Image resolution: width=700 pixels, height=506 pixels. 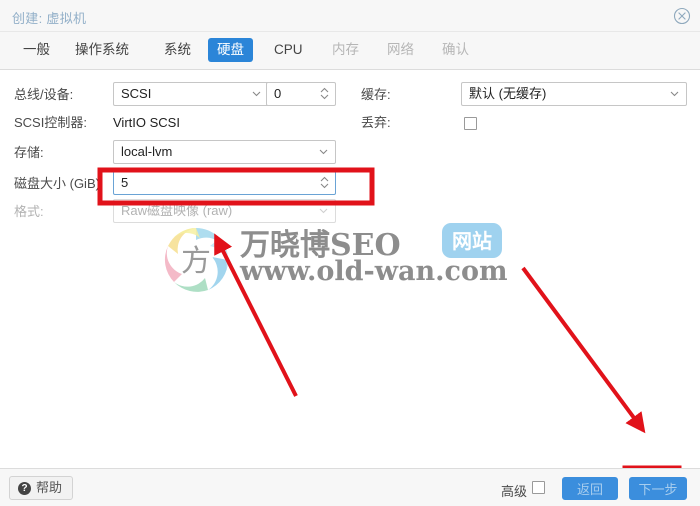 I want to click on discard-checkbox, so click(x=470, y=123).